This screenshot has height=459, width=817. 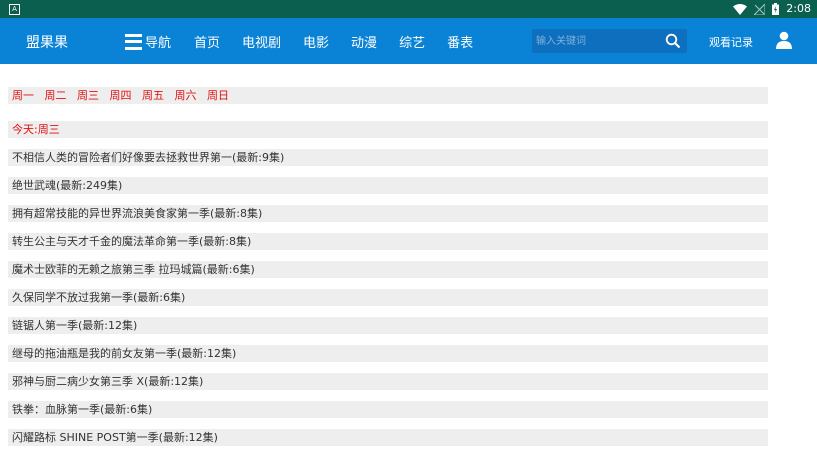 What do you see at coordinates (740, 9) in the screenshot?
I see `wifi-icon` at bounding box center [740, 9].